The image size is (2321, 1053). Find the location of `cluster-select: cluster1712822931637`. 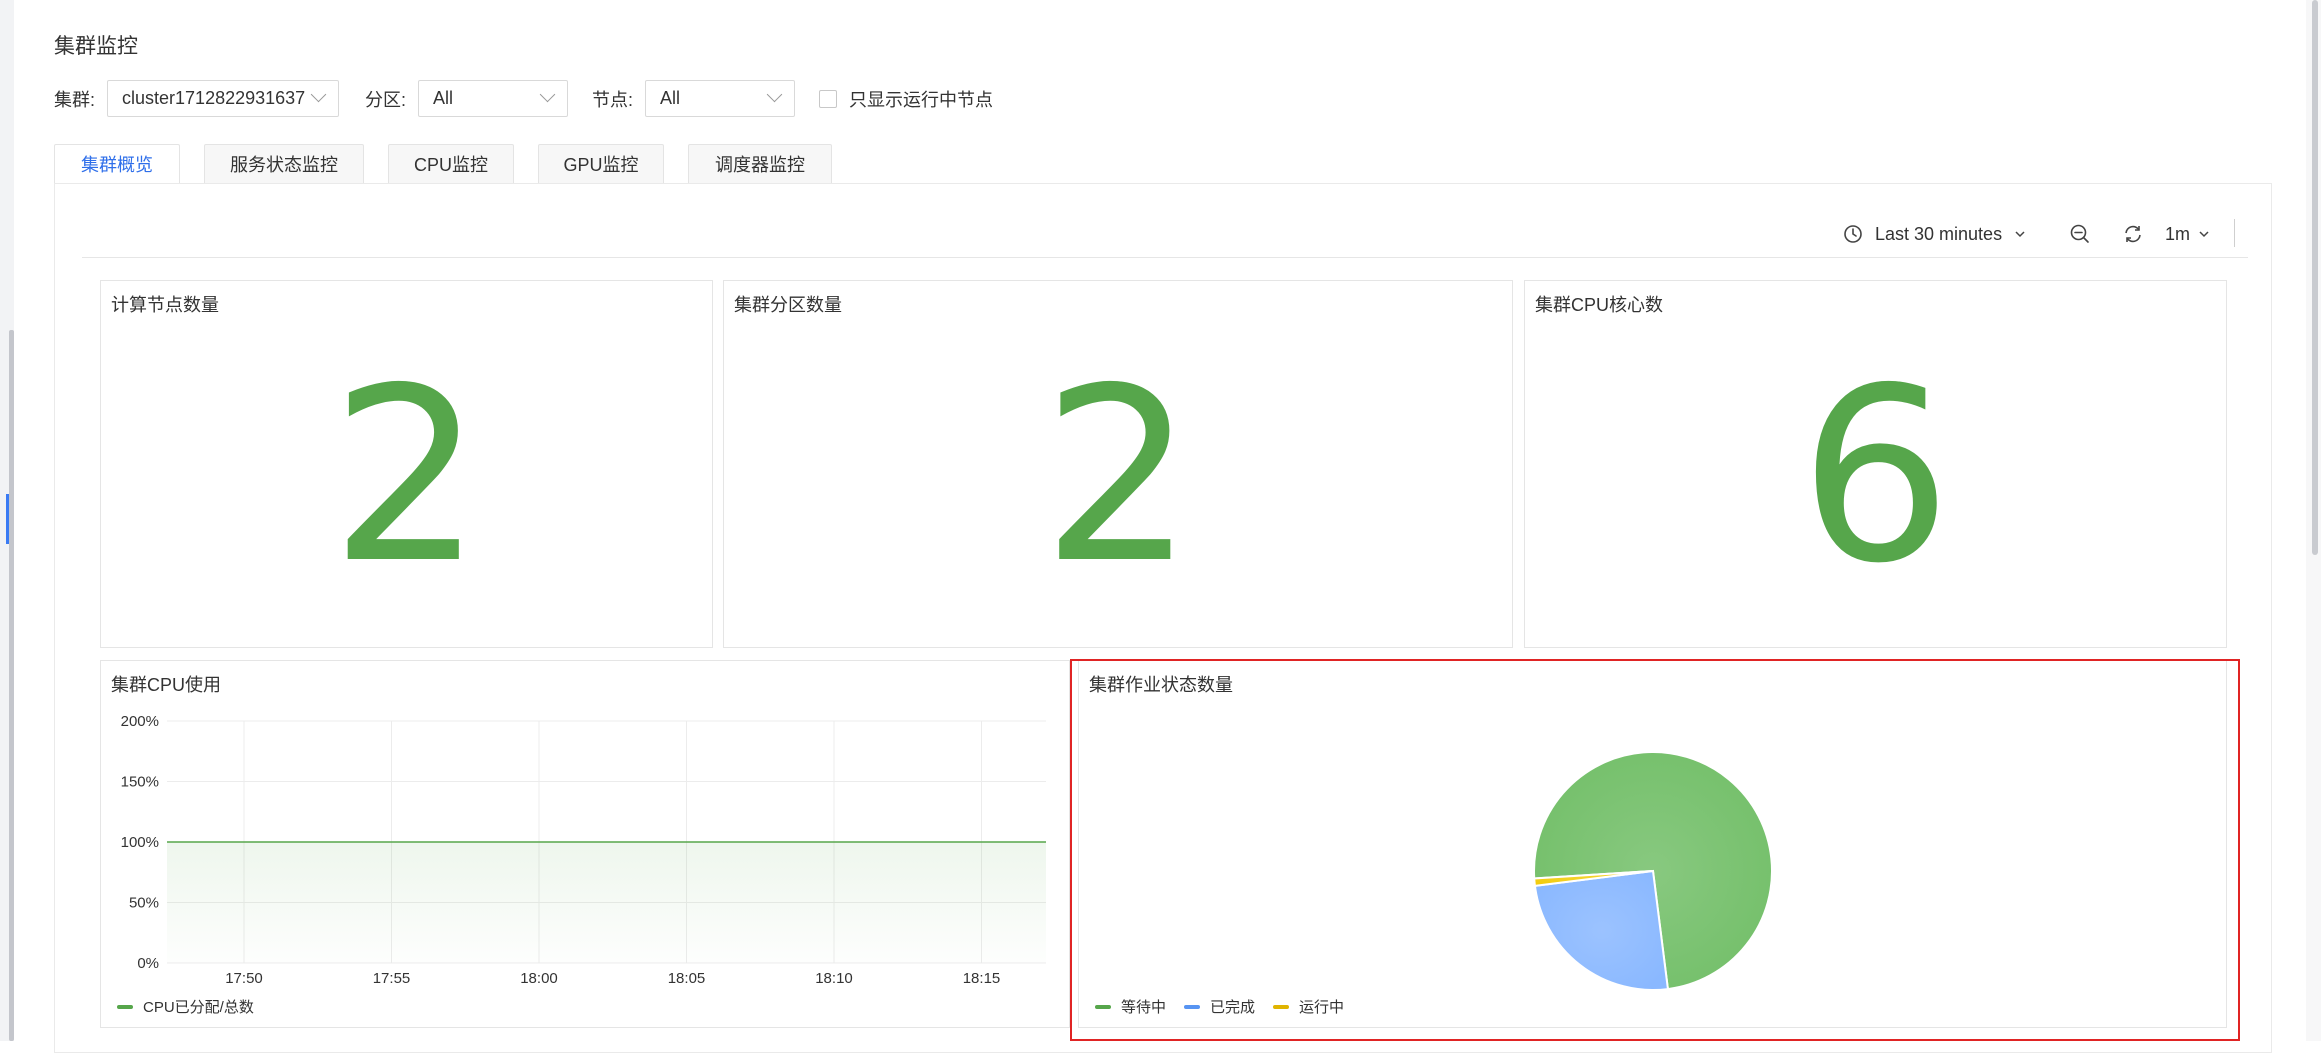

cluster-select: cluster1712822931637 is located at coordinates (223, 98).